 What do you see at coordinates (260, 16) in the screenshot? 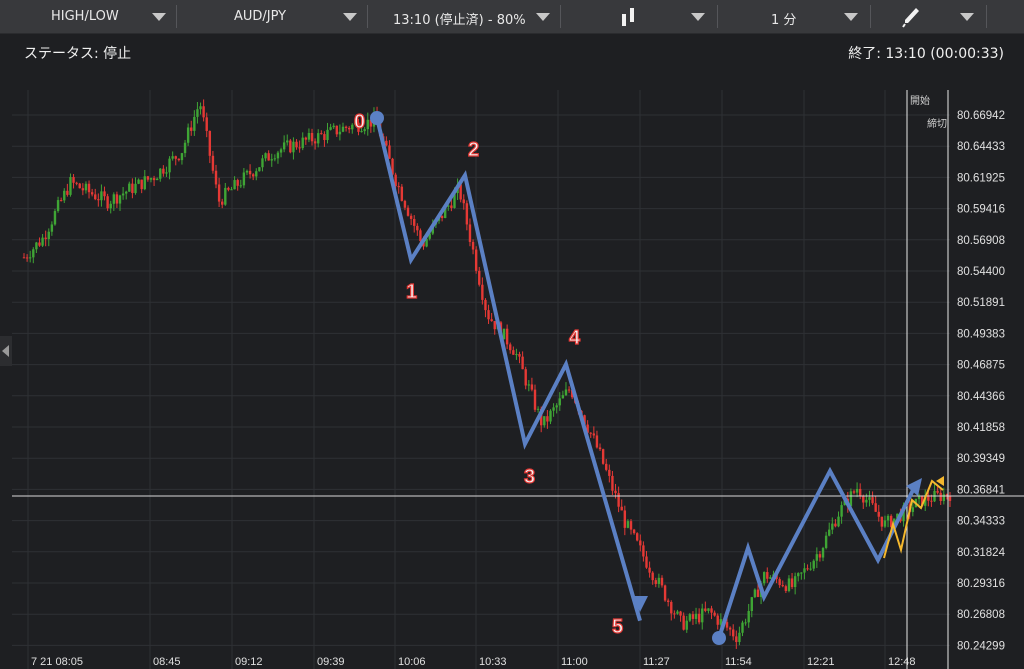
I see `pair-label: AUD/JPY` at bounding box center [260, 16].